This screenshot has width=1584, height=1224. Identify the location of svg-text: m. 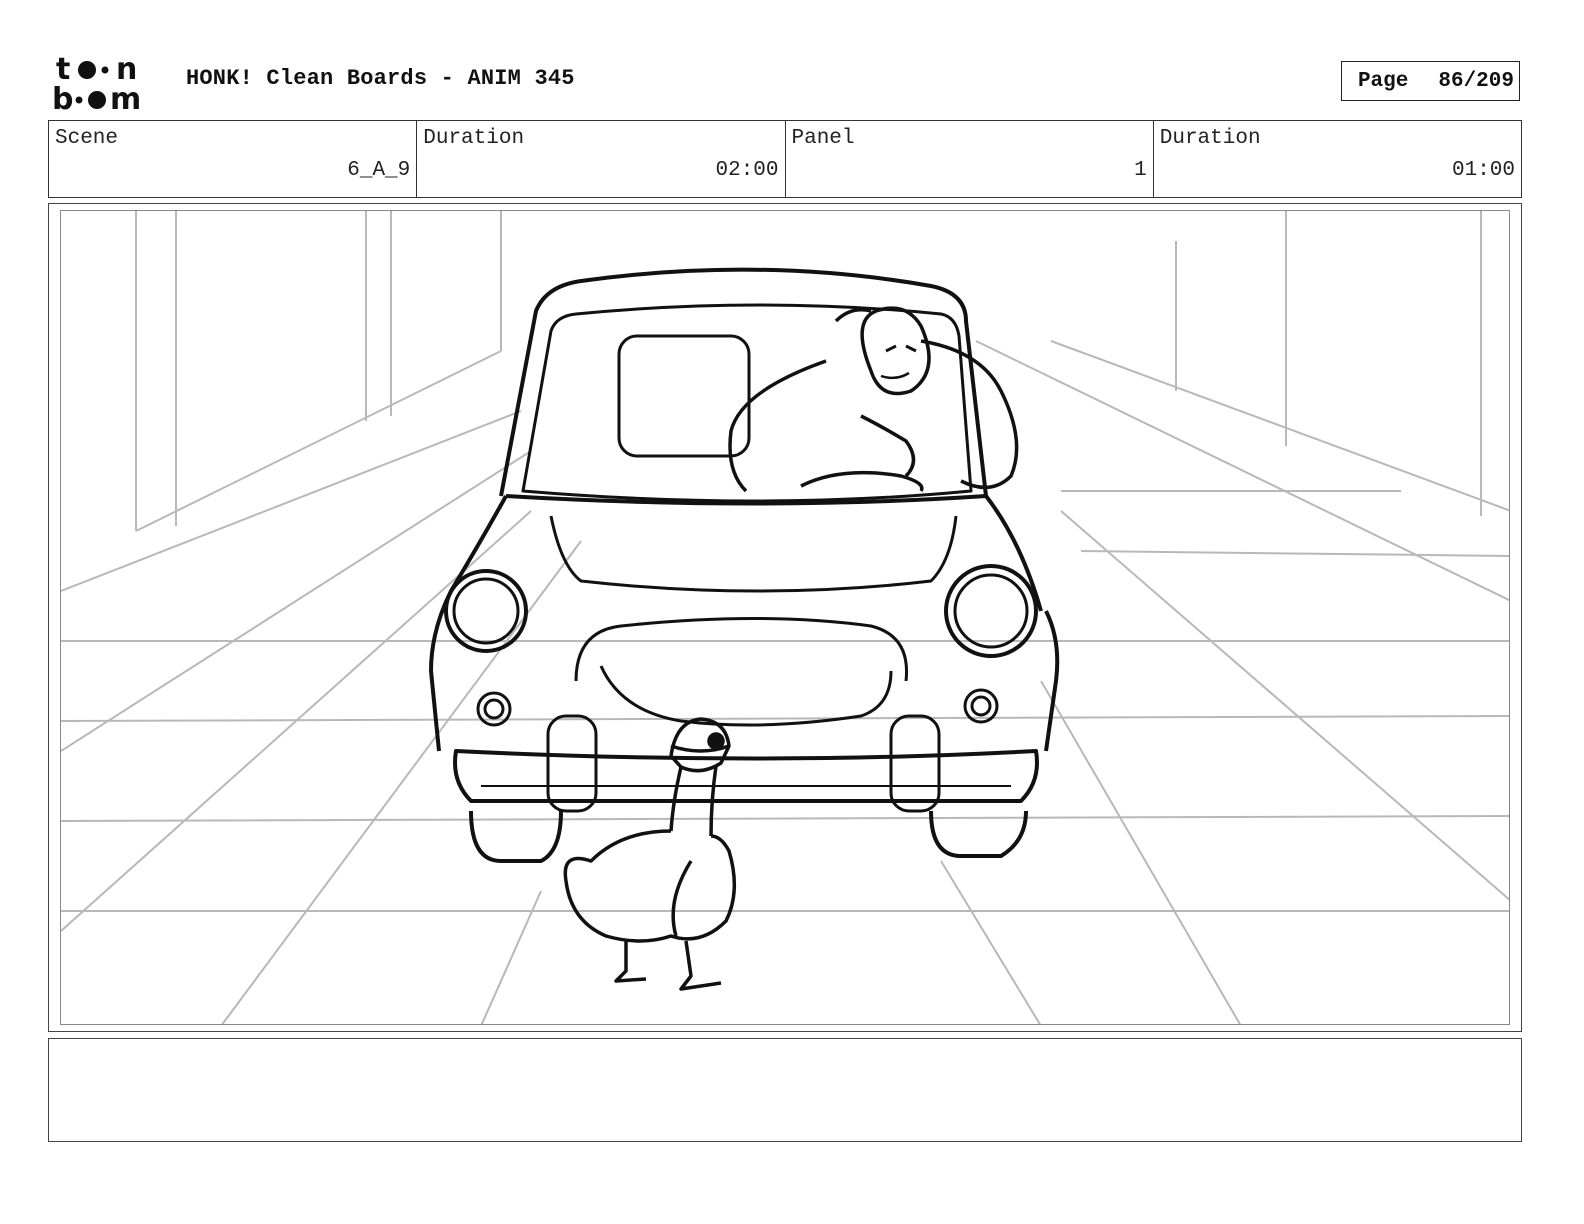
(125, 97).